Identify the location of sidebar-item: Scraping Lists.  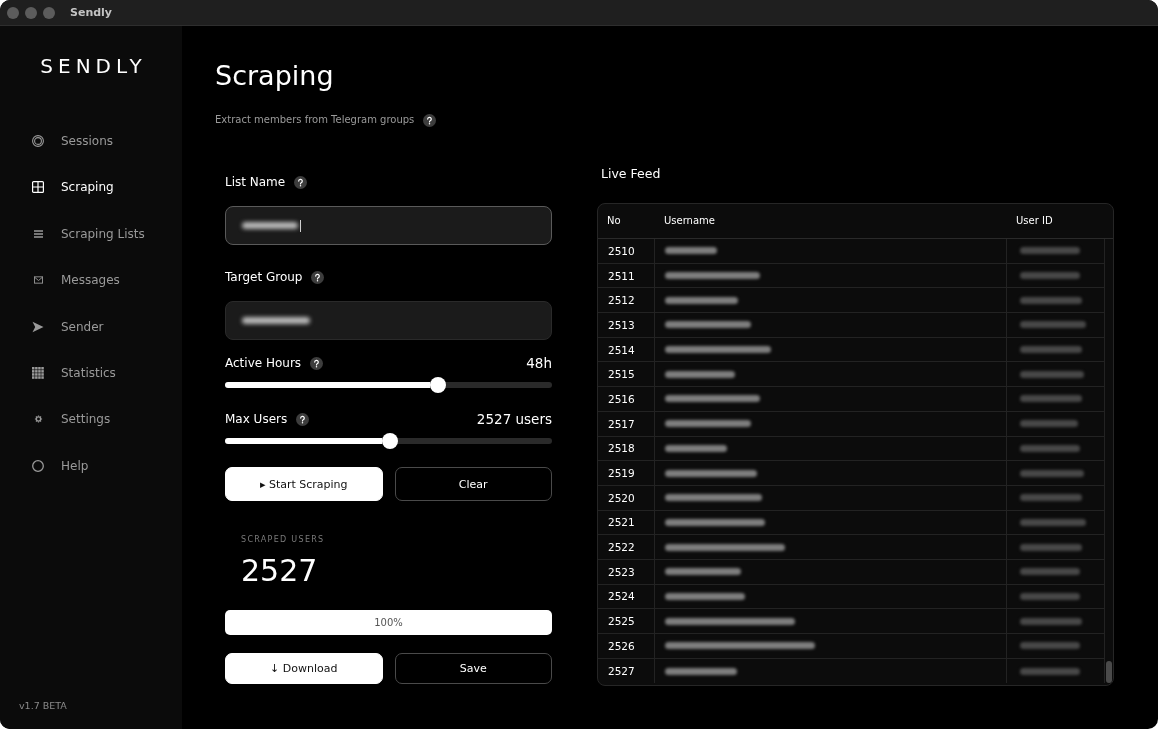
(91, 233).